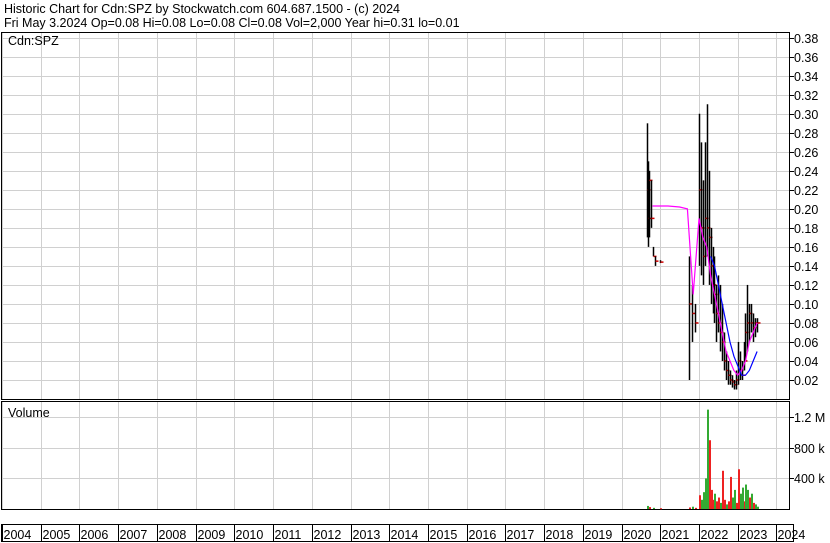  Describe the element at coordinates (483, 535) in the screenshot. I see `year-tick-label: 2016` at that location.